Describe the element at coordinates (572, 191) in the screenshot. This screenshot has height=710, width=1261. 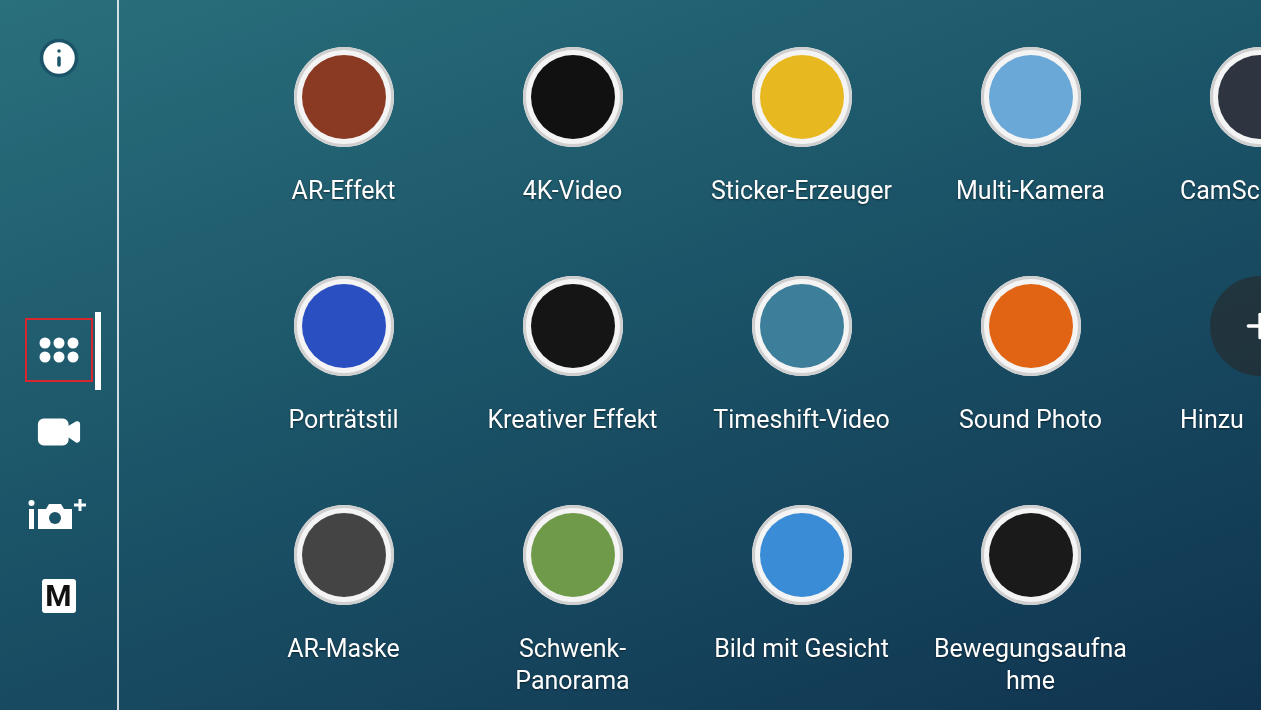
I see `app-label: 4K-Video` at that location.